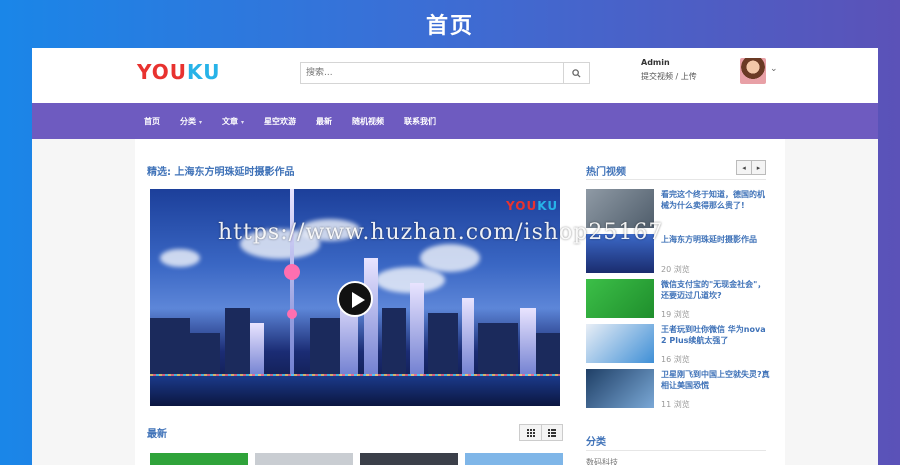 This screenshot has width=900, height=465. Describe the element at coordinates (596, 442) in the screenshot. I see `category-title: 分类` at that location.